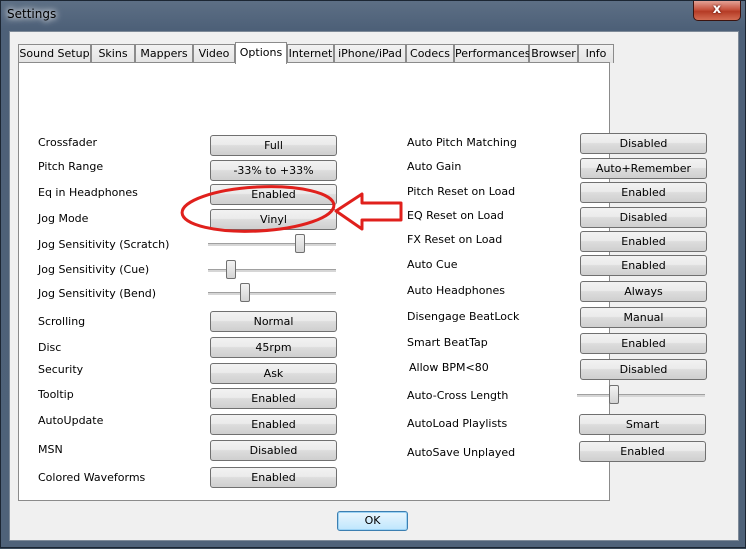 The image size is (746, 549). What do you see at coordinates (258, 209) in the screenshot?
I see `highlight-ellipse` at bounding box center [258, 209].